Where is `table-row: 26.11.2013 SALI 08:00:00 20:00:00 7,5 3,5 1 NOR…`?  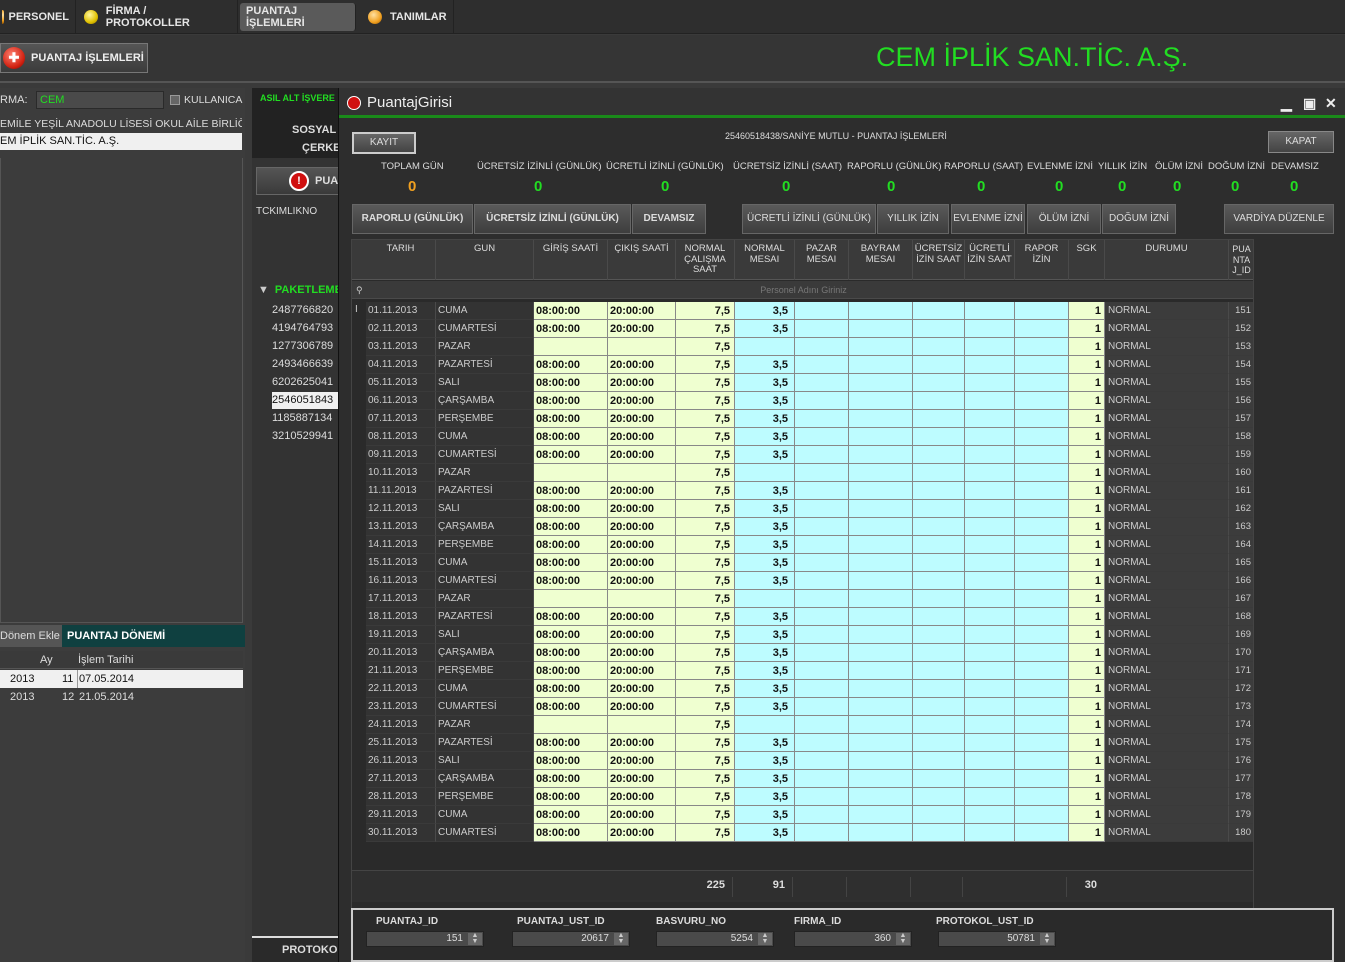 table-row: 26.11.2013 SALI 08:00:00 20:00:00 7,5 3,5 1 NOR… is located at coordinates (802, 761).